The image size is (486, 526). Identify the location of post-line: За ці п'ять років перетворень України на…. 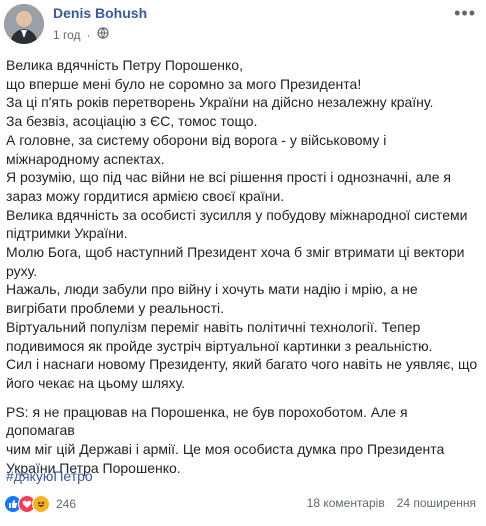
(220, 102).